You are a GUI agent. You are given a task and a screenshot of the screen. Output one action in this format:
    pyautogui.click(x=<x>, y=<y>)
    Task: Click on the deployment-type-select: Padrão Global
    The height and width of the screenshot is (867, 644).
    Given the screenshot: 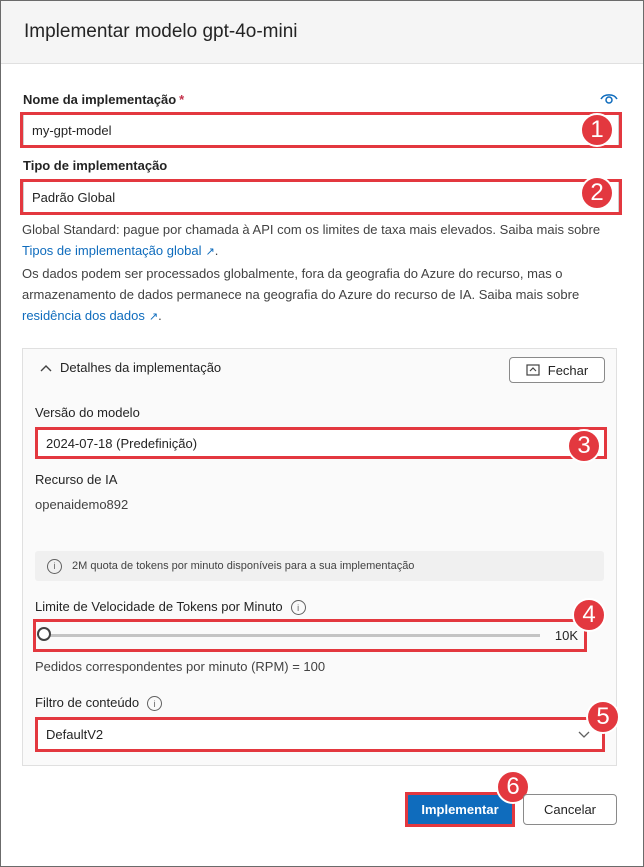 What is the action you would take?
    pyautogui.click(x=321, y=197)
    